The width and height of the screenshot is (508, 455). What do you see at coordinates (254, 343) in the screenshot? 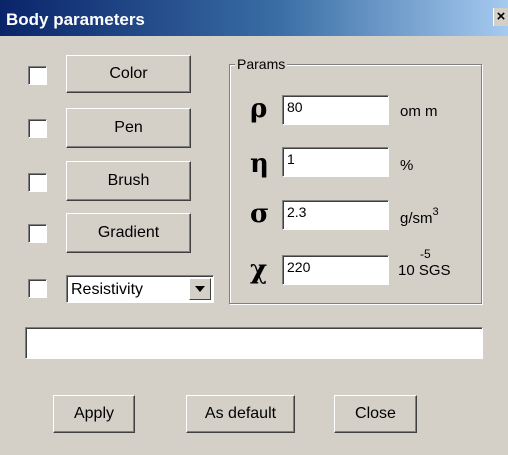
I see `status-field` at bounding box center [254, 343].